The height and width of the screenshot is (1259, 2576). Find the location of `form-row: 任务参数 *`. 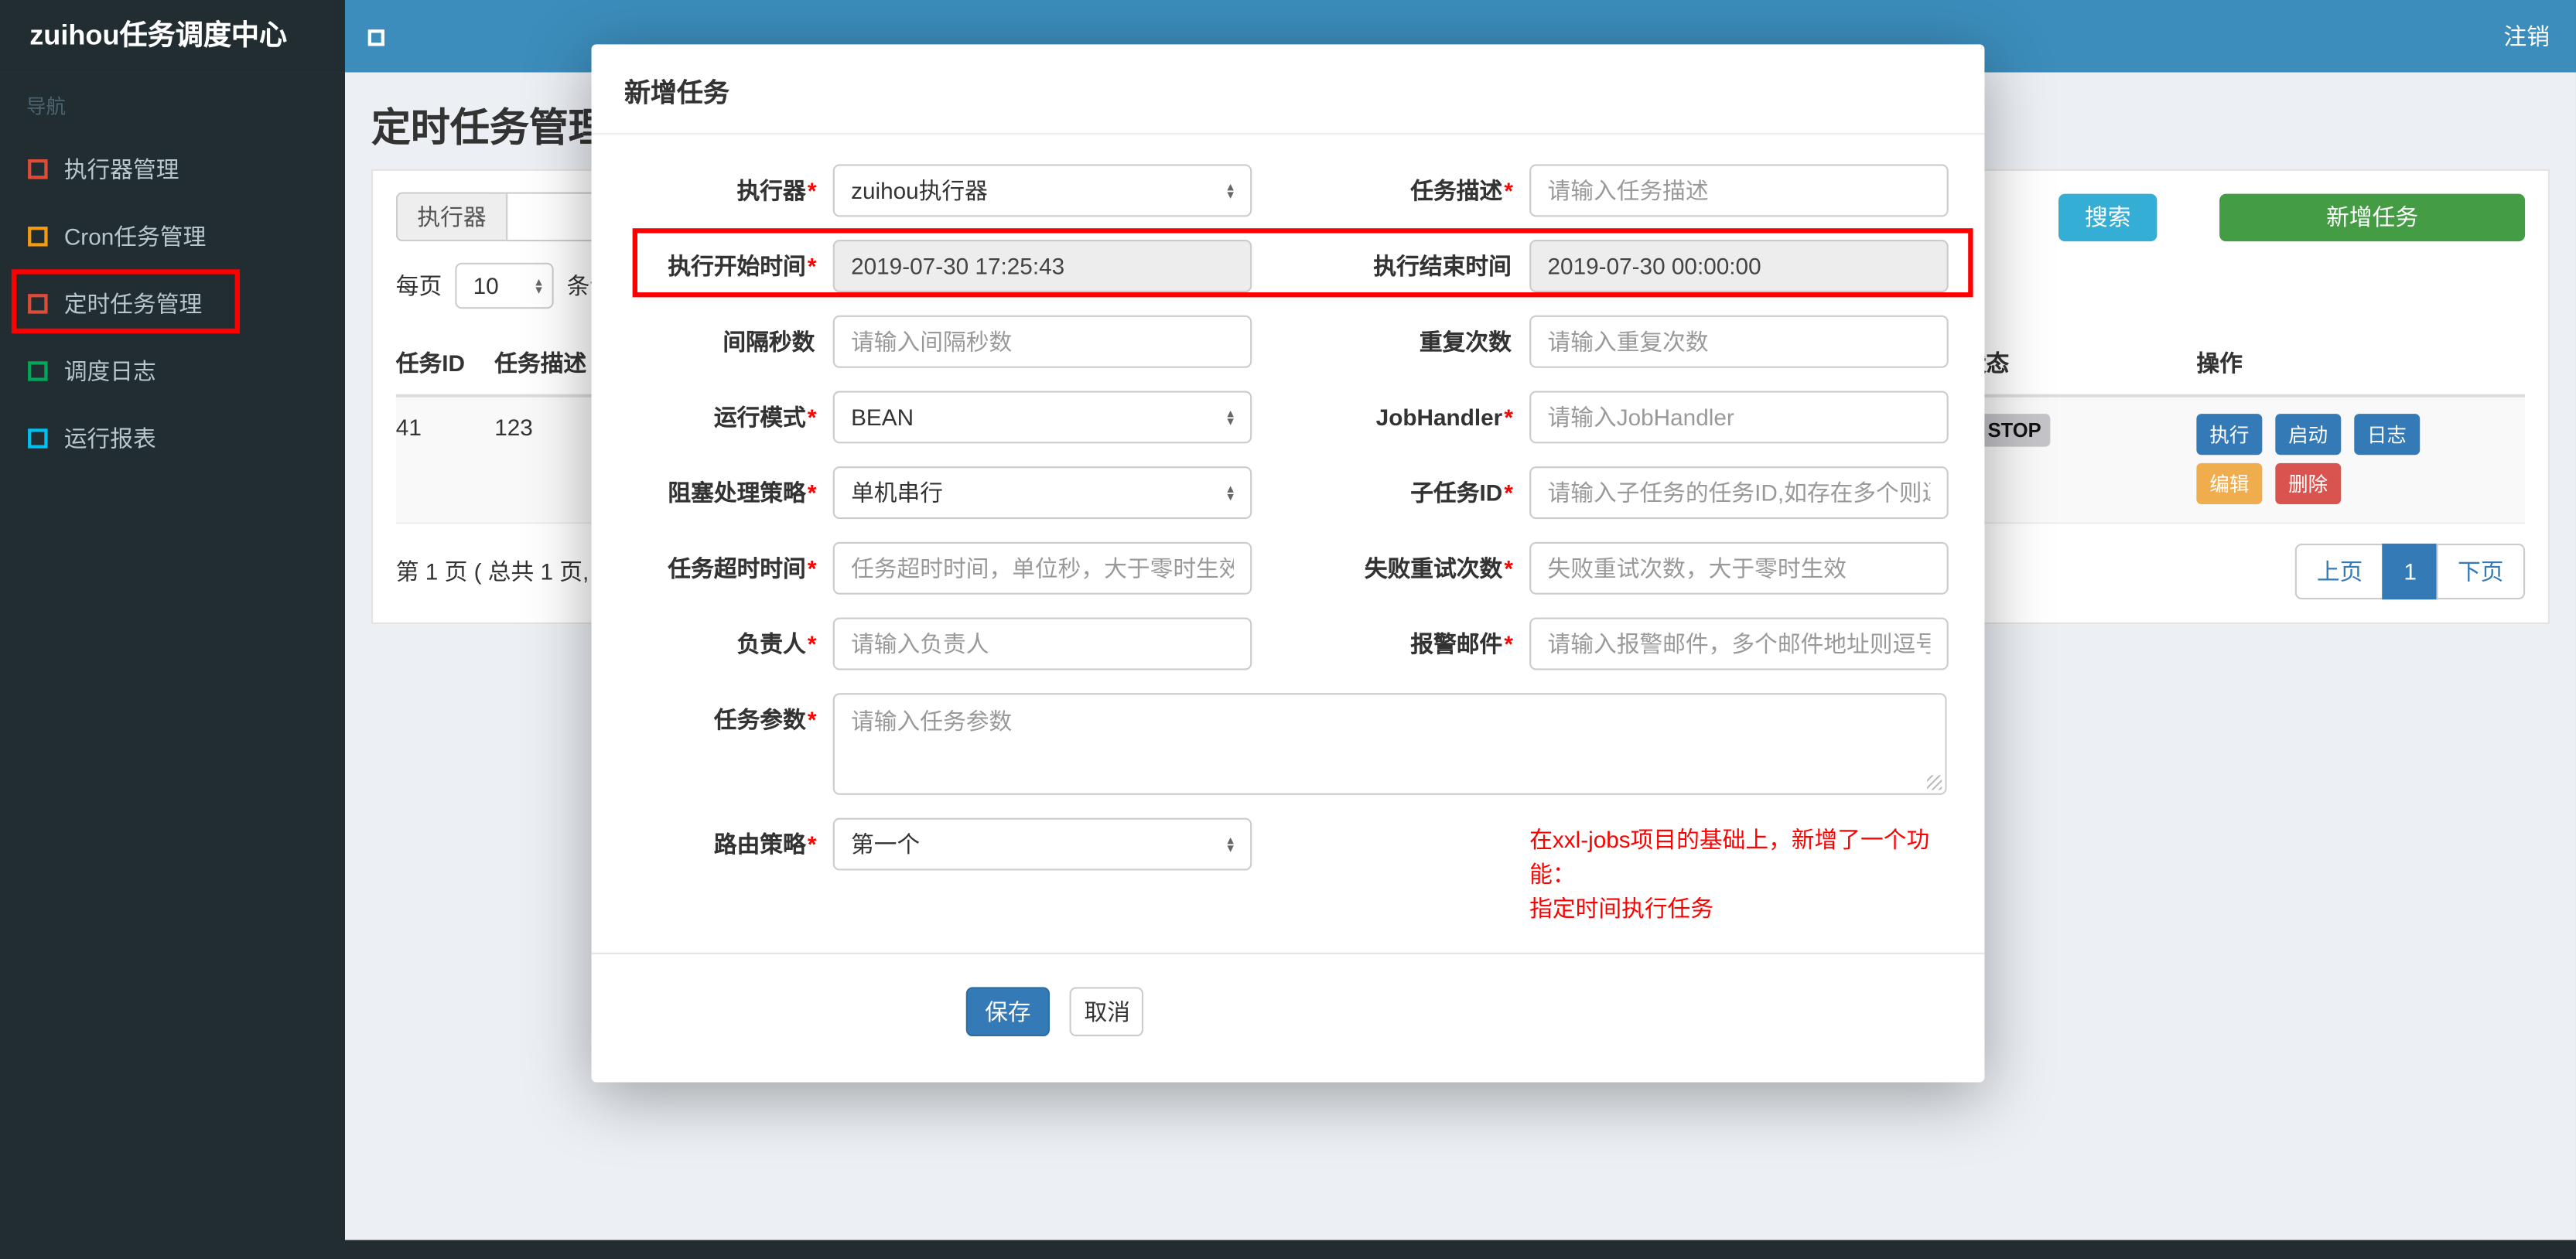

form-row: 任务参数 * is located at coordinates (1288, 744).